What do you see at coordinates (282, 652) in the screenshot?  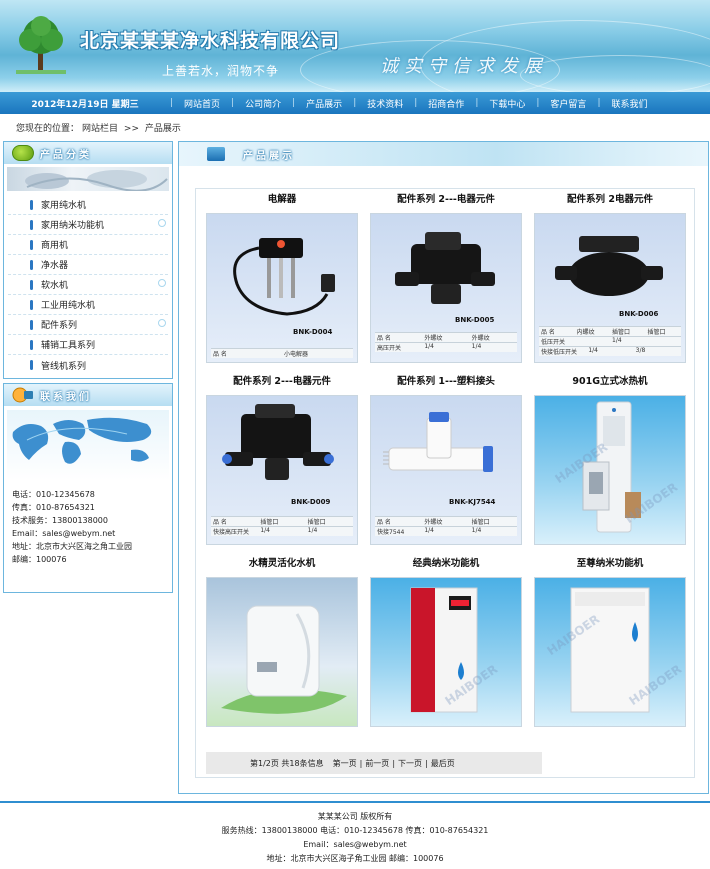 I see `product-image` at bounding box center [282, 652].